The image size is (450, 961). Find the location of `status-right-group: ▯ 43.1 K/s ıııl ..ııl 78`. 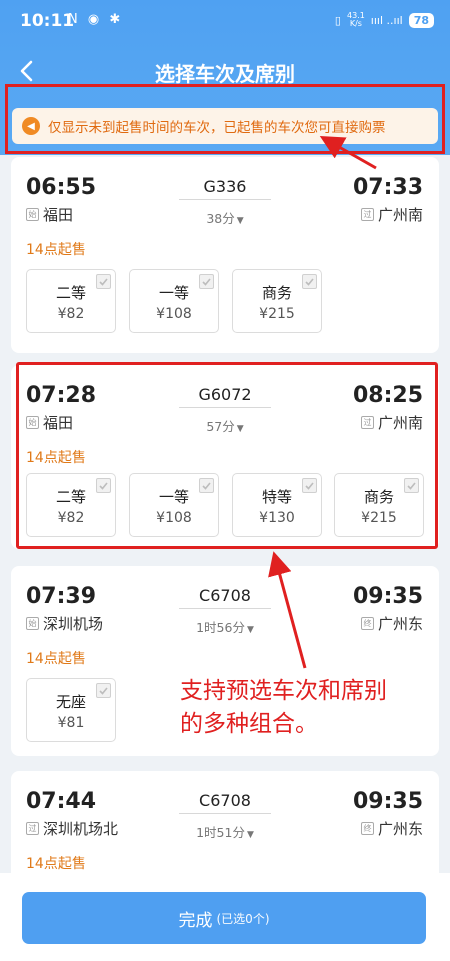

status-right-group: ▯ 43.1 K/s ıııl ..ııl 78 is located at coordinates (384, 20).